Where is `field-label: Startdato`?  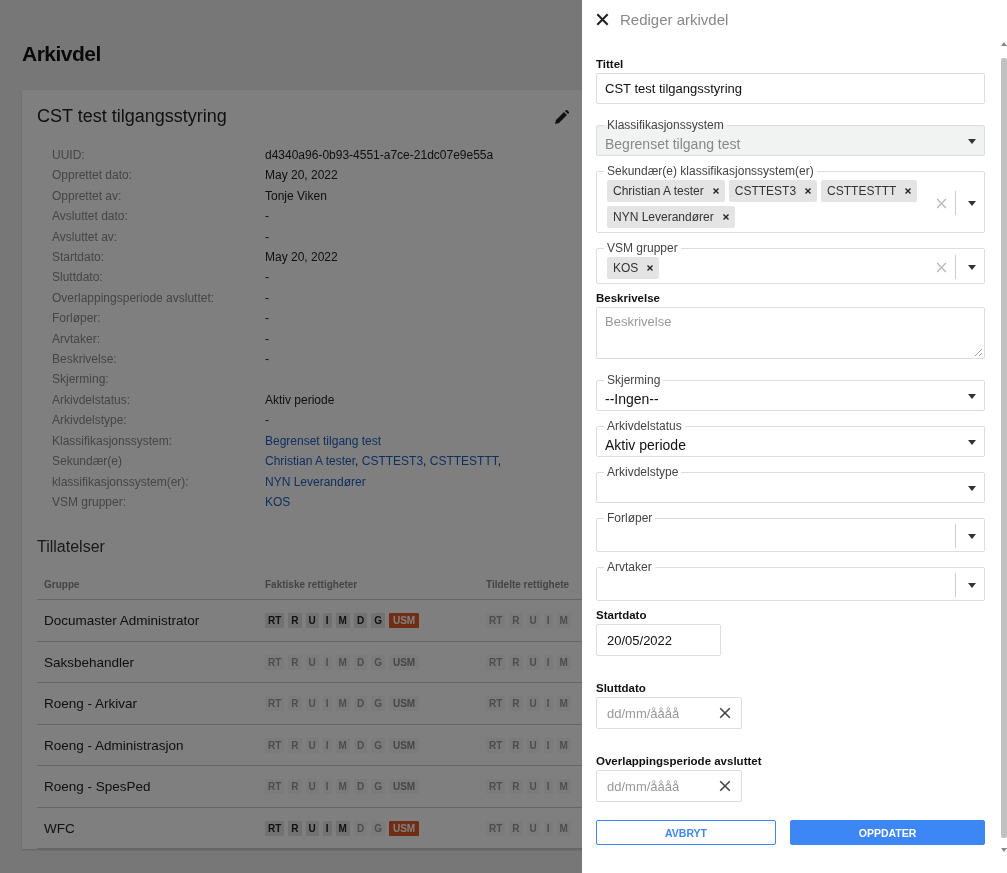
field-label: Startdato is located at coordinates (622, 615).